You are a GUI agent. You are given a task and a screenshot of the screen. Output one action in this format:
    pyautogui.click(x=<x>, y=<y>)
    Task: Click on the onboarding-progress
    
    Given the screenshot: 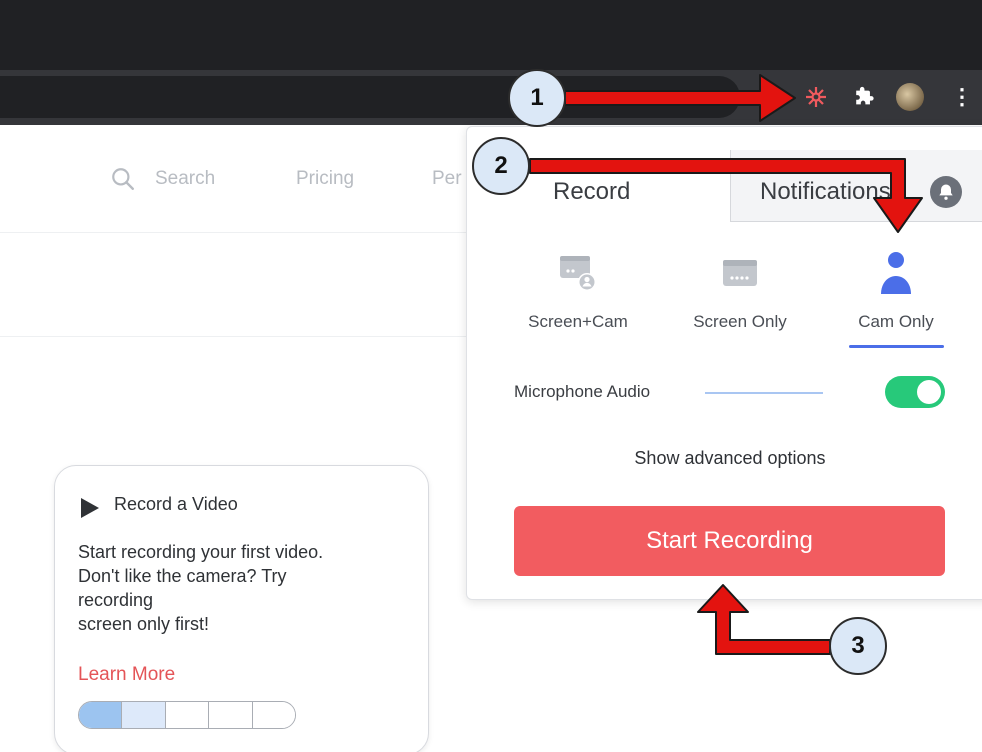 What is the action you would take?
    pyautogui.click(x=187, y=715)
    